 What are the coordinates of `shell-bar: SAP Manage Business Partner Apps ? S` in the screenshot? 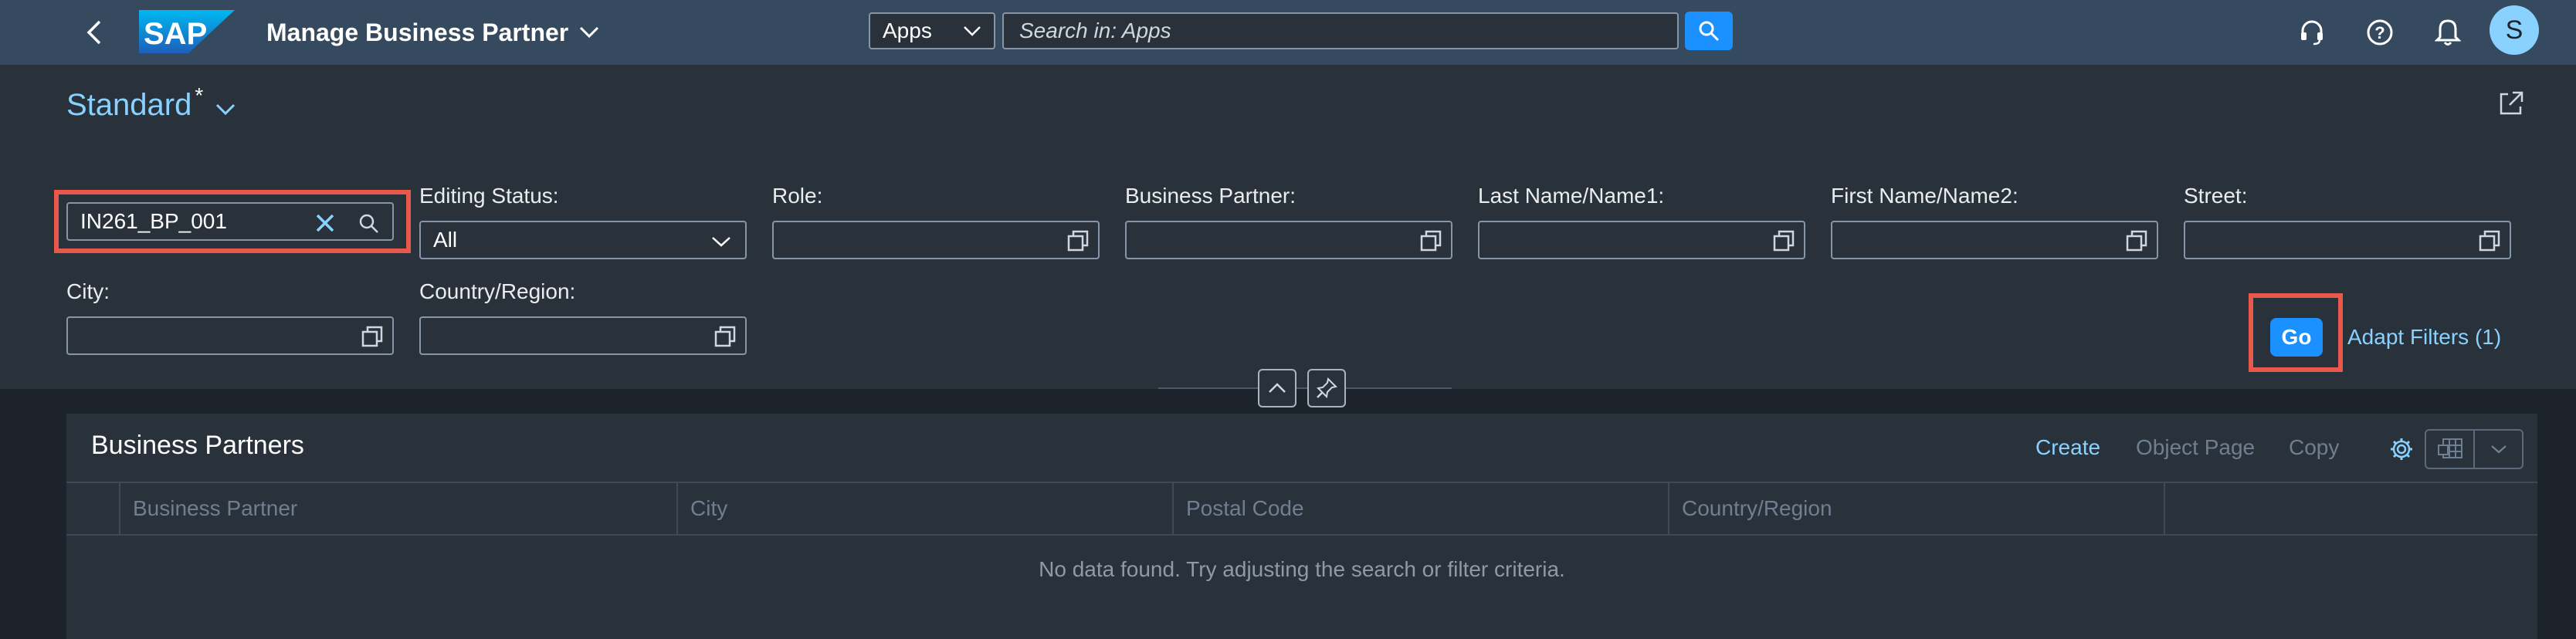 It's located at (1288, 32).